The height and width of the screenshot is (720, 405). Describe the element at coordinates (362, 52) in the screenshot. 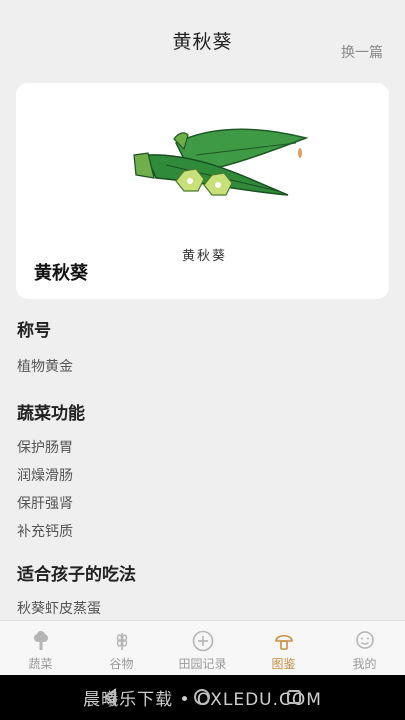

I see `switch-article-button: 换一篇` at that location.